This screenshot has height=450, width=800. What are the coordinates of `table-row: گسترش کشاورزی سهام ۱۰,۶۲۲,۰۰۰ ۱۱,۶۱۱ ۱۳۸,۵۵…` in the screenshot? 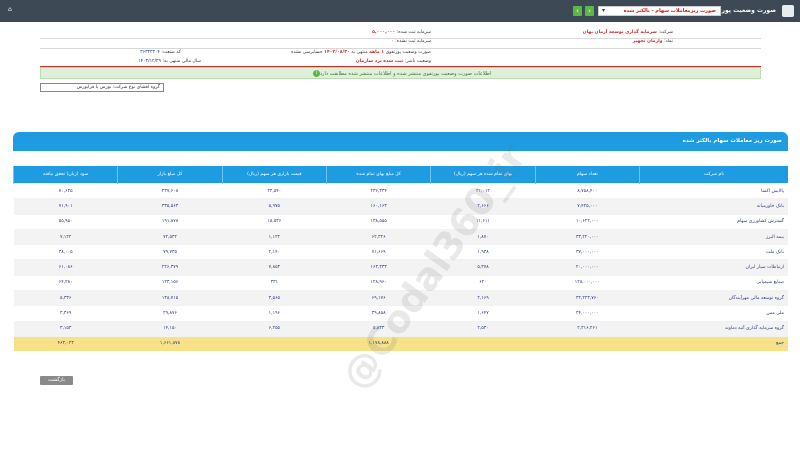 It's located at (400, 221).